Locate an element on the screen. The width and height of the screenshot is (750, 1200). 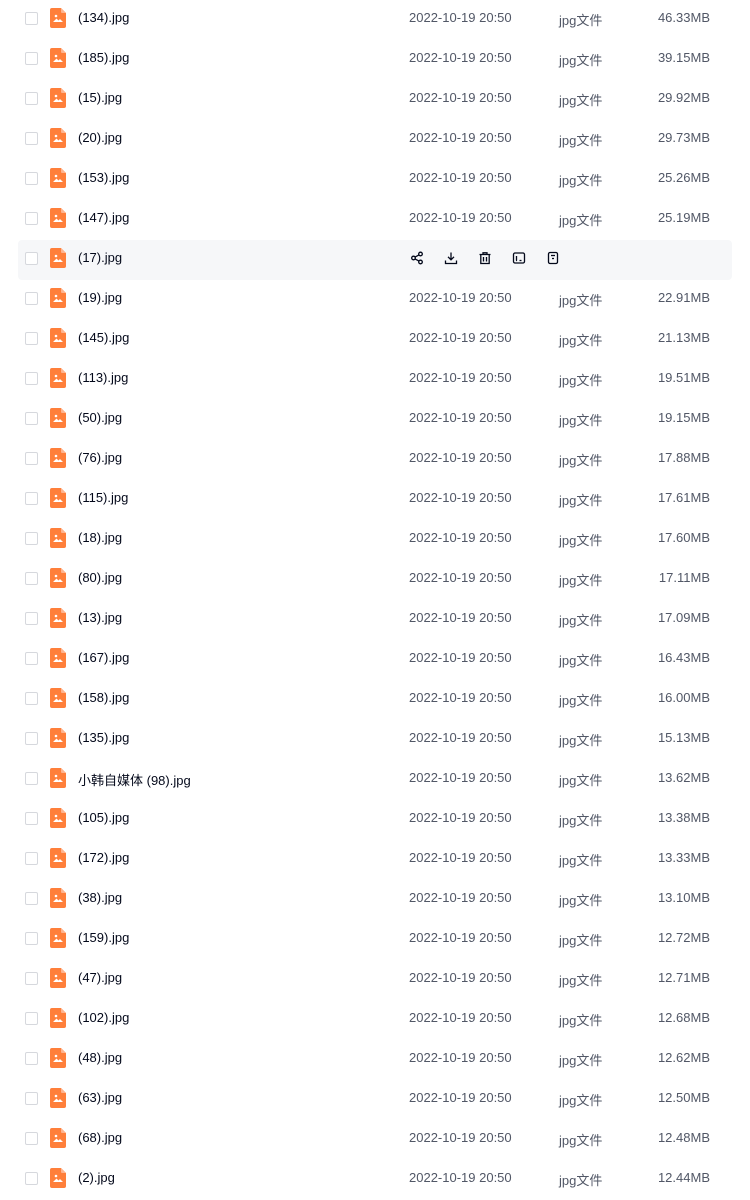
file-row: (19).jpg 2022-10-19 20:50 jpg文件 22.91MB is located at coordinates (375, 300).